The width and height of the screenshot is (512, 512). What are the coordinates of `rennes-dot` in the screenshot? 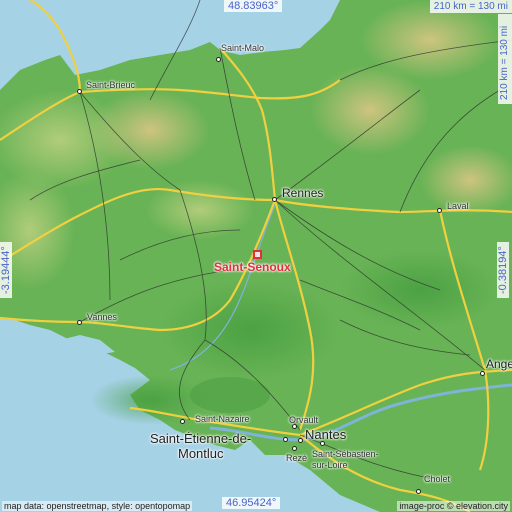 It's located at (274, 199).